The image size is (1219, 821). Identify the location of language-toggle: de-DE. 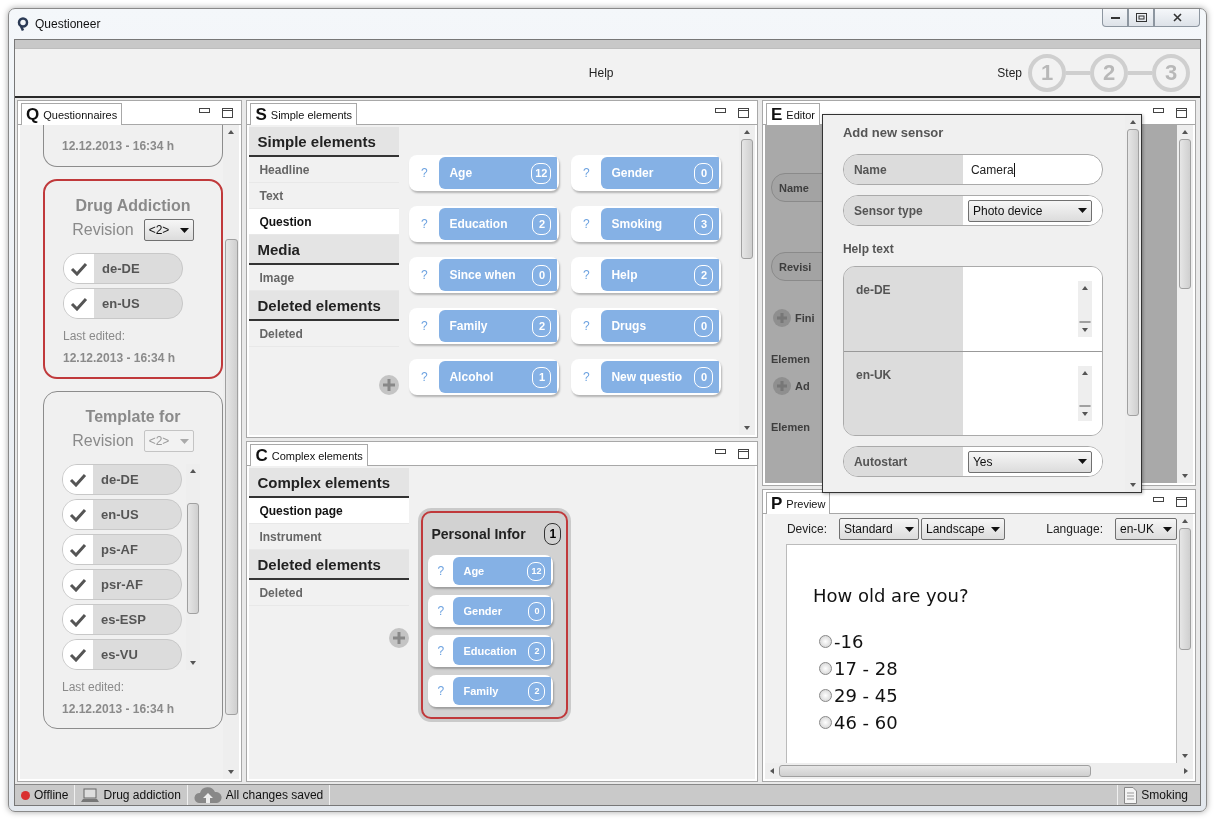
(123, 268).